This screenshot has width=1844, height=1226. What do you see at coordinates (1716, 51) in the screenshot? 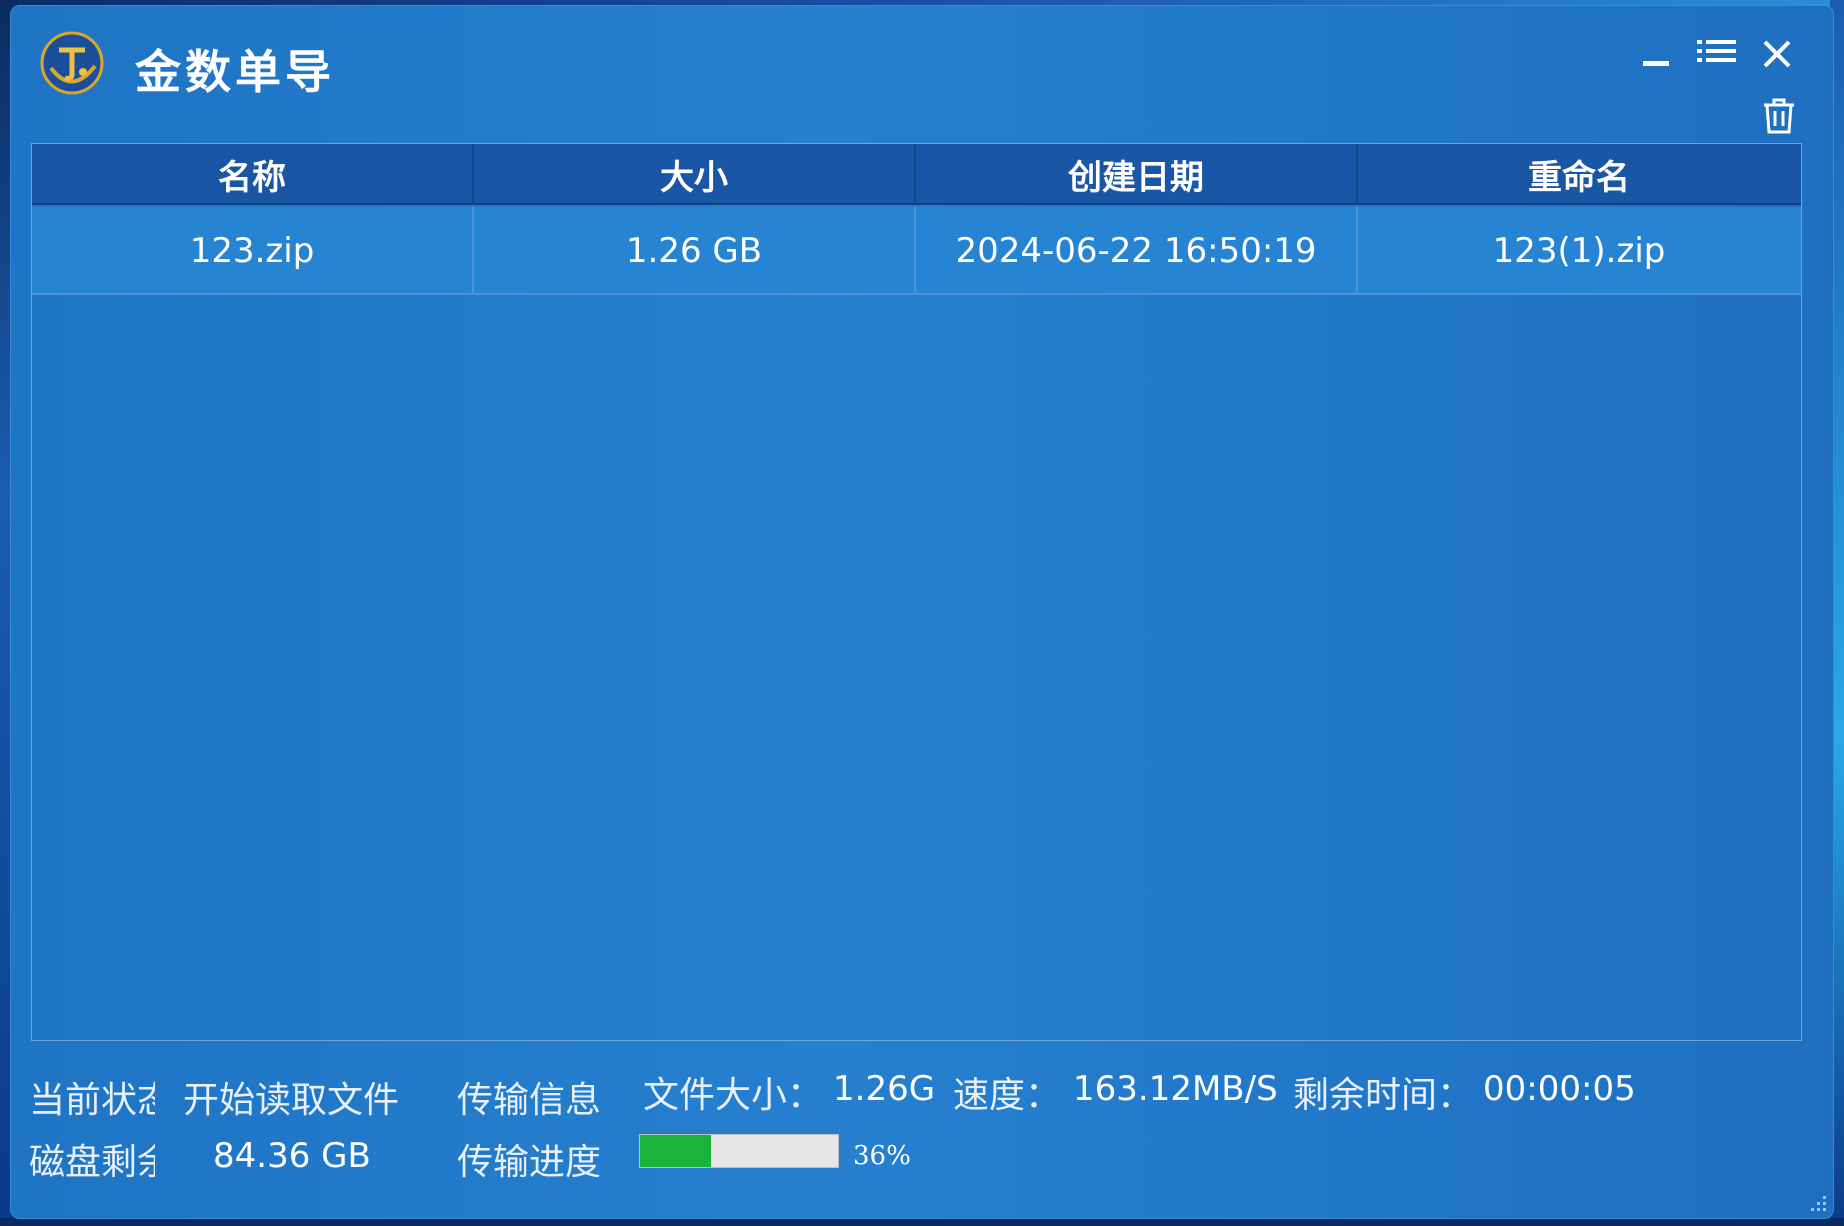
I see `list-menu-icon` at bounding box center [1716, 51].